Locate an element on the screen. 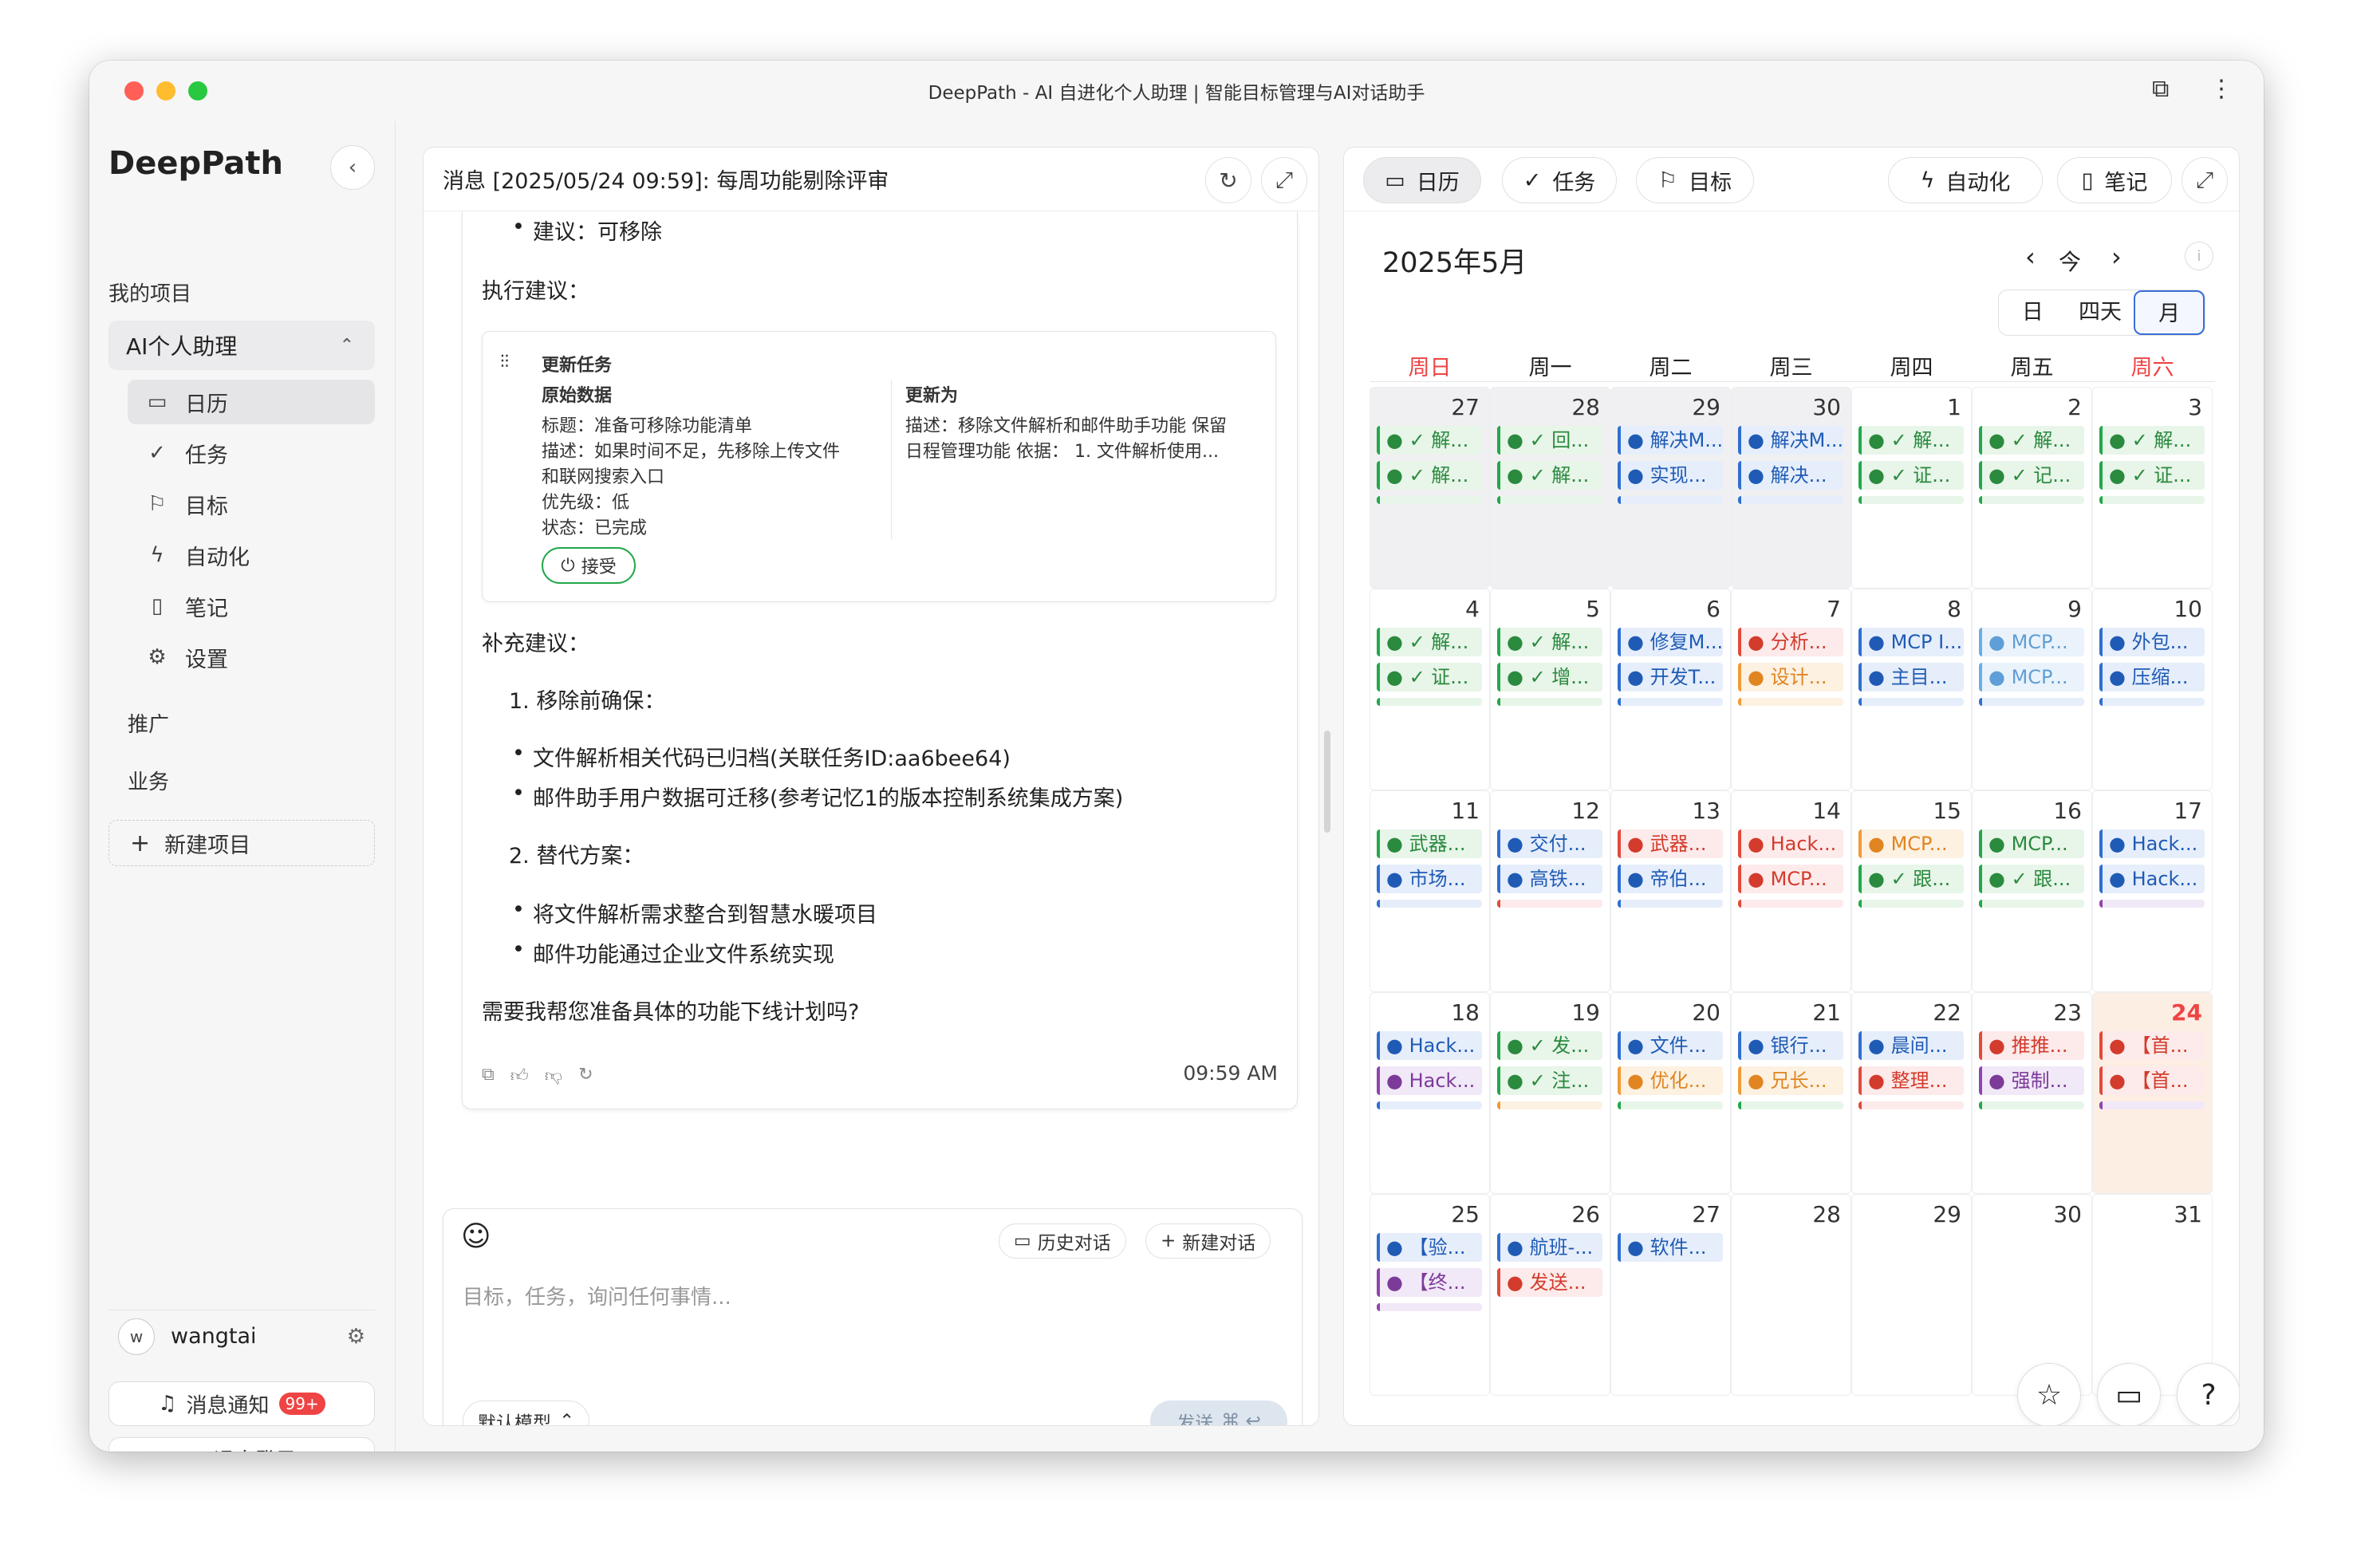 This screenshot has height=1568, width=2353. sidebar-item-3: ϟ 自动化 is located at coordinates (251, 555).